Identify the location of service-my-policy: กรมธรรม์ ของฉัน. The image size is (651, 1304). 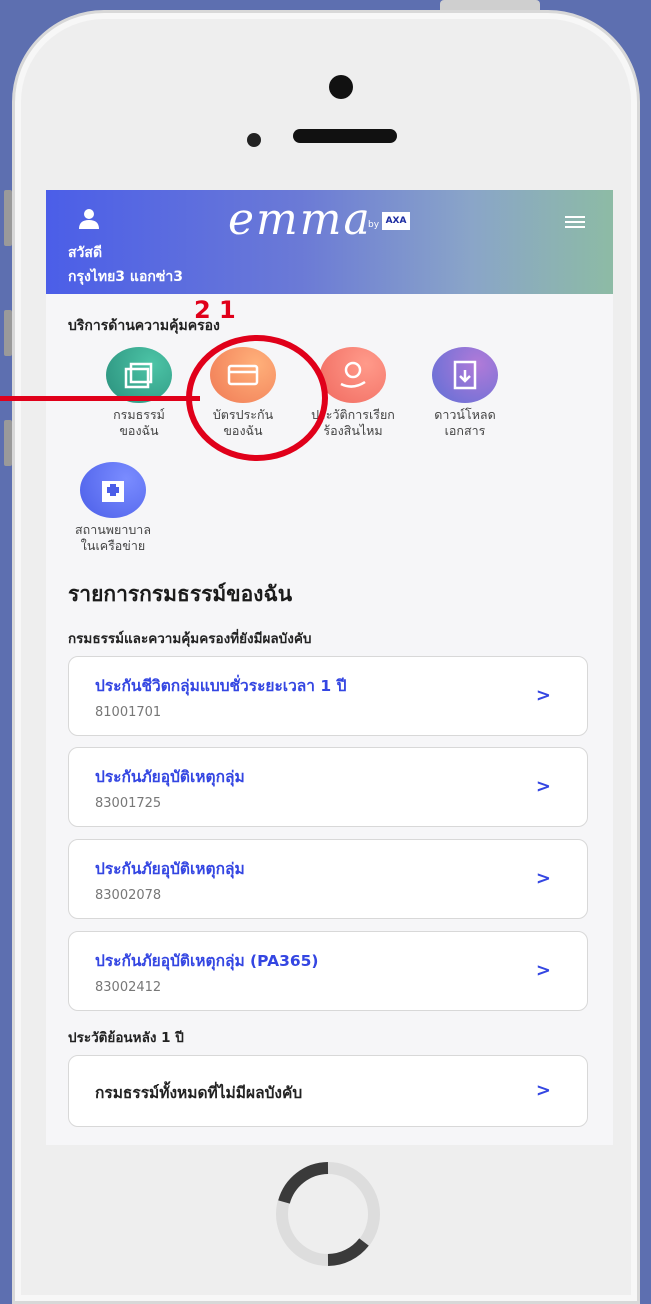
(139, 393).